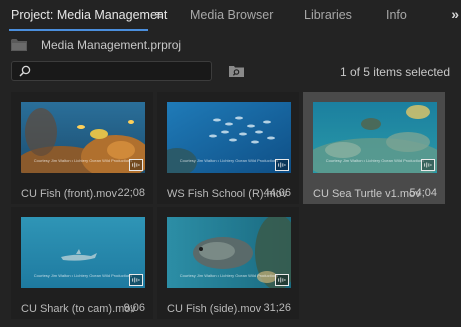 This screenshot has width=461, height=327. I want to click on clip-duration: 44;06, so click(277, 193).